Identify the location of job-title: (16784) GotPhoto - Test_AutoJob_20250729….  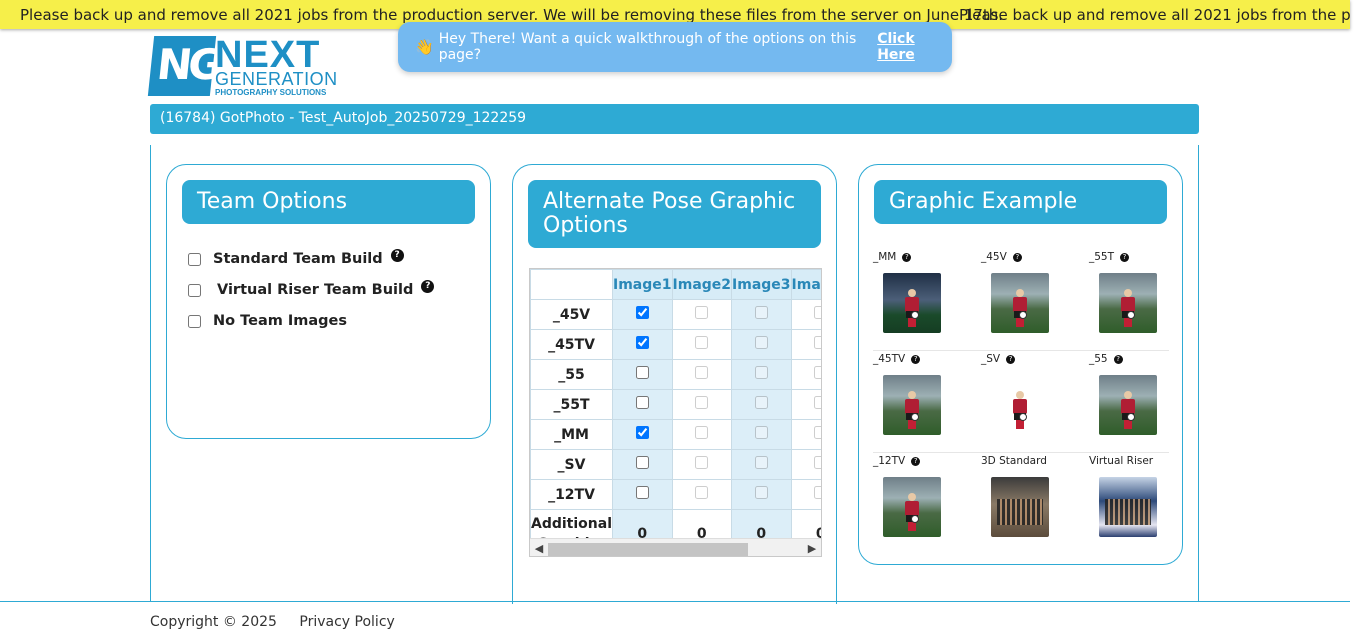
(343, 118).